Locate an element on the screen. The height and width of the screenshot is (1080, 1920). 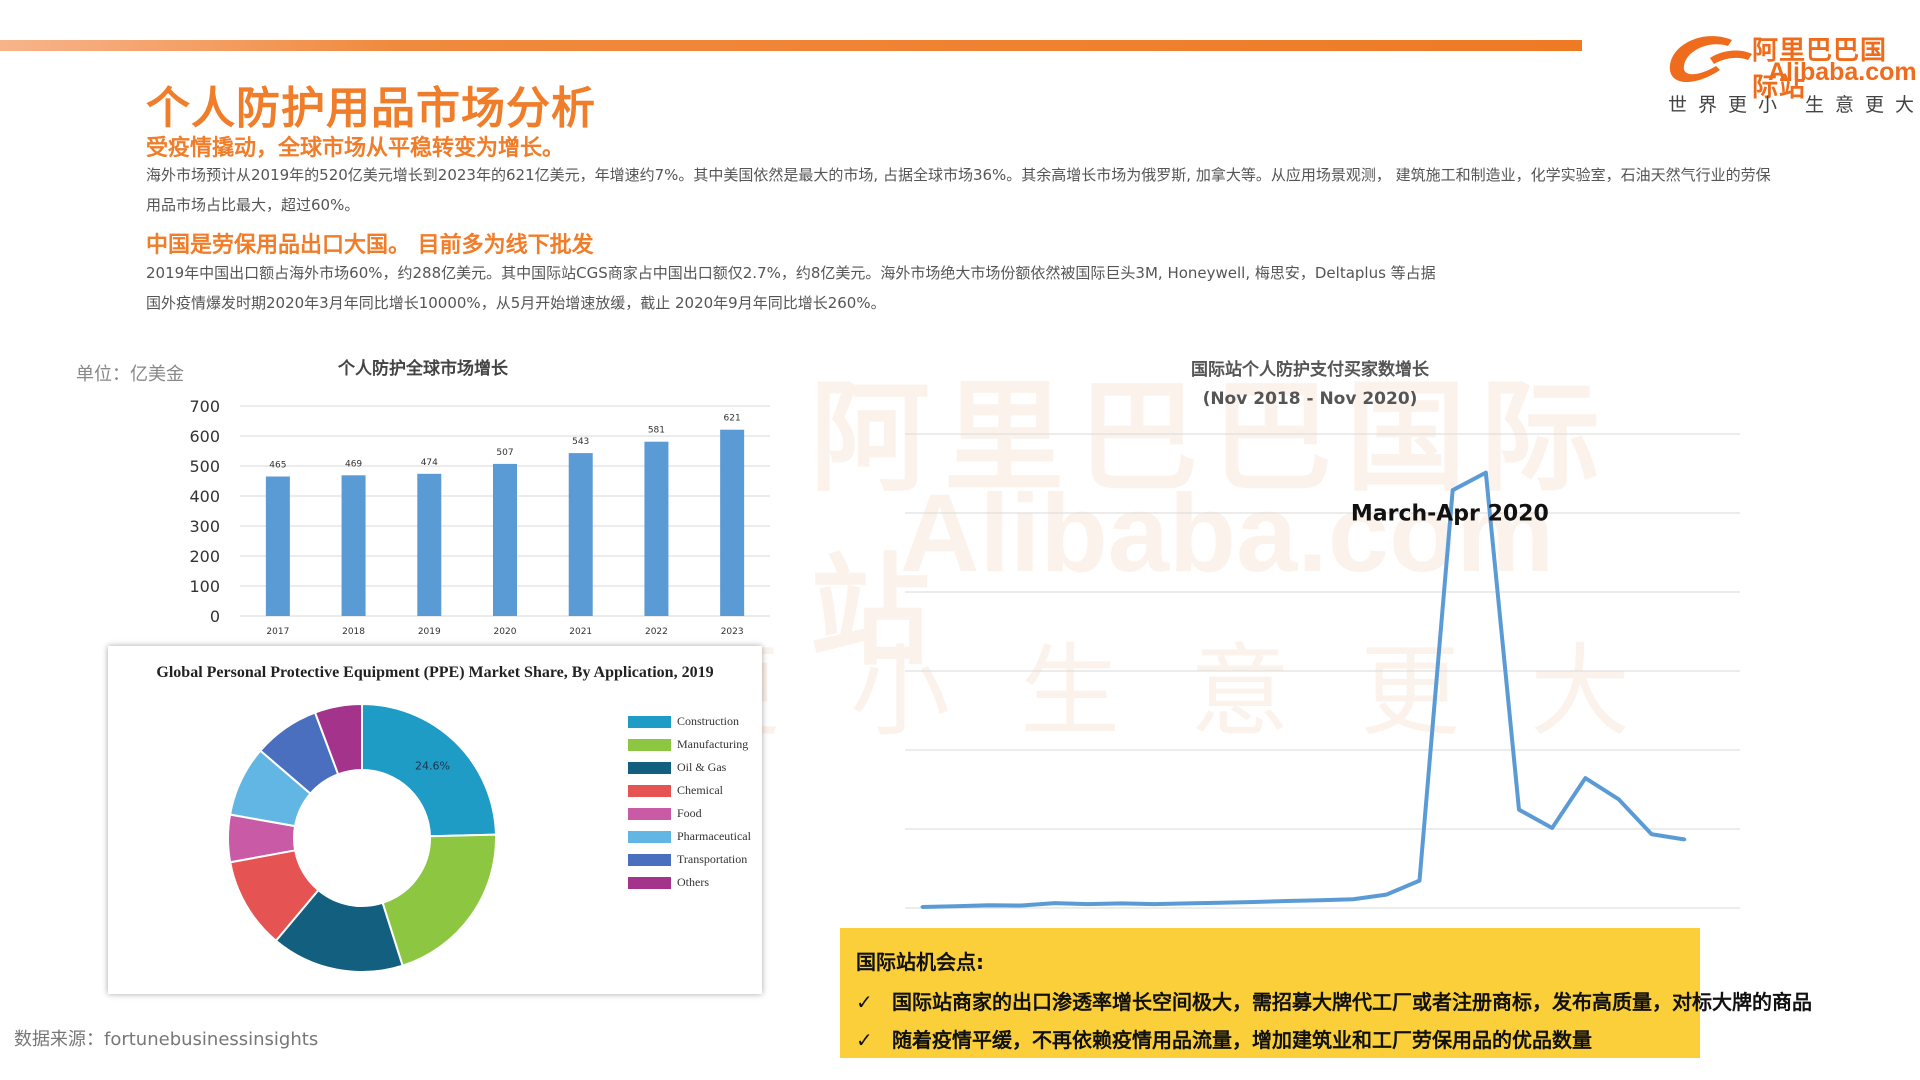
bar-x-tick-label: 2019 is located at coordinates (429, 632).